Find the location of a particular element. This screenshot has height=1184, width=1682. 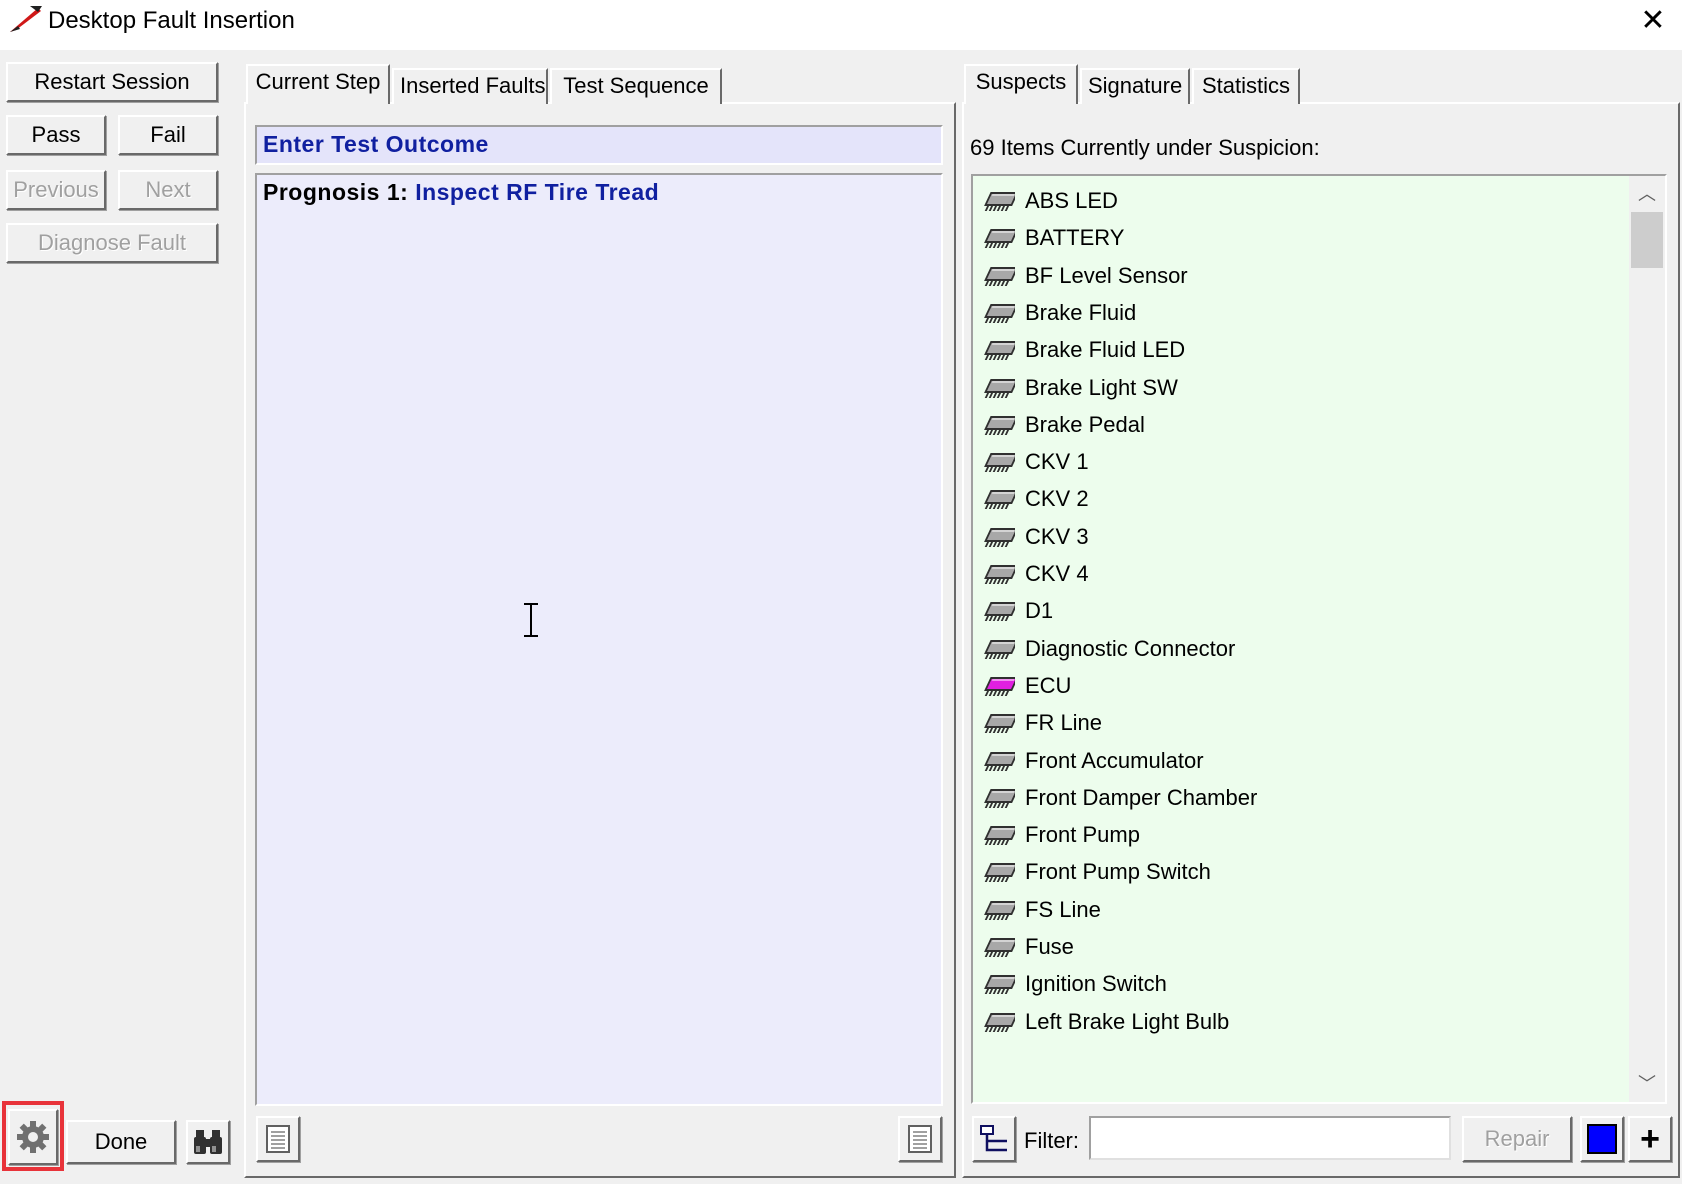

suspect-label: Diagnostic Connector is located at coordinates (1130, 648).